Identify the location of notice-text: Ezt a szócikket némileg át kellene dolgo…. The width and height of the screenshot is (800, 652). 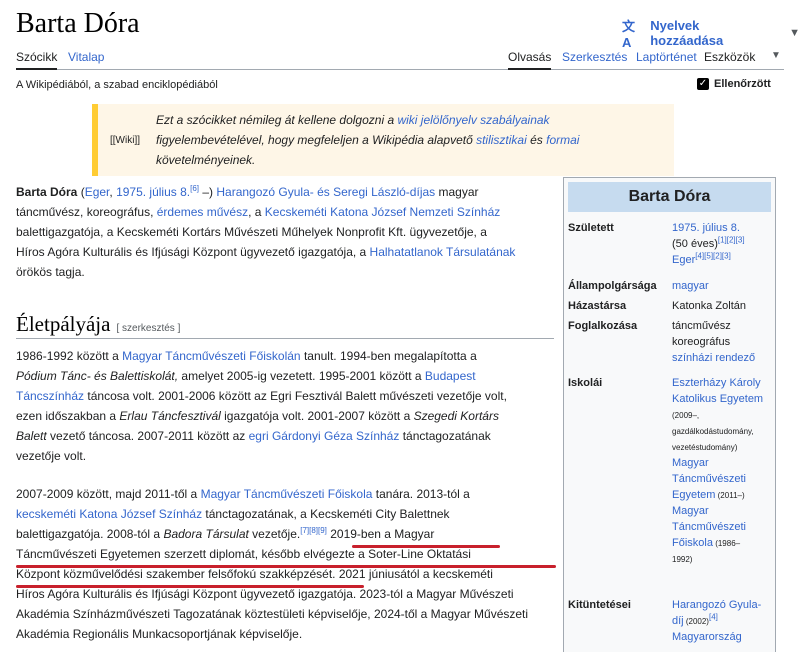
(368, 140).